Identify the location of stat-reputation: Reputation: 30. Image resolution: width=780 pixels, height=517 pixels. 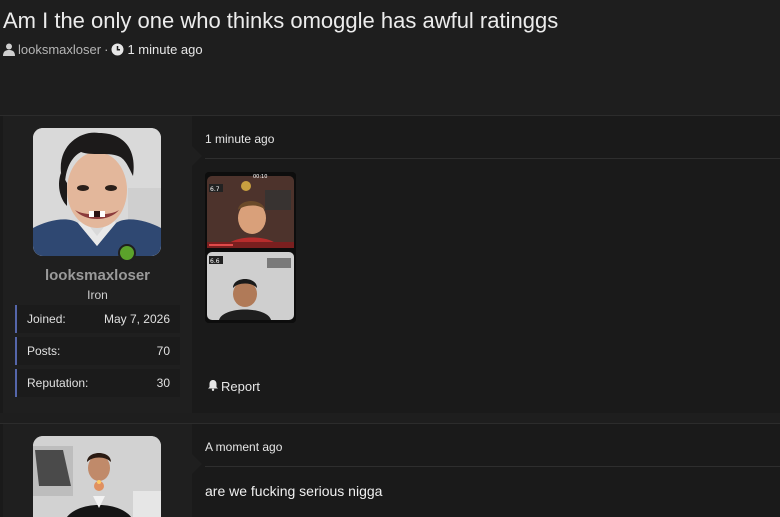
(97, 383).